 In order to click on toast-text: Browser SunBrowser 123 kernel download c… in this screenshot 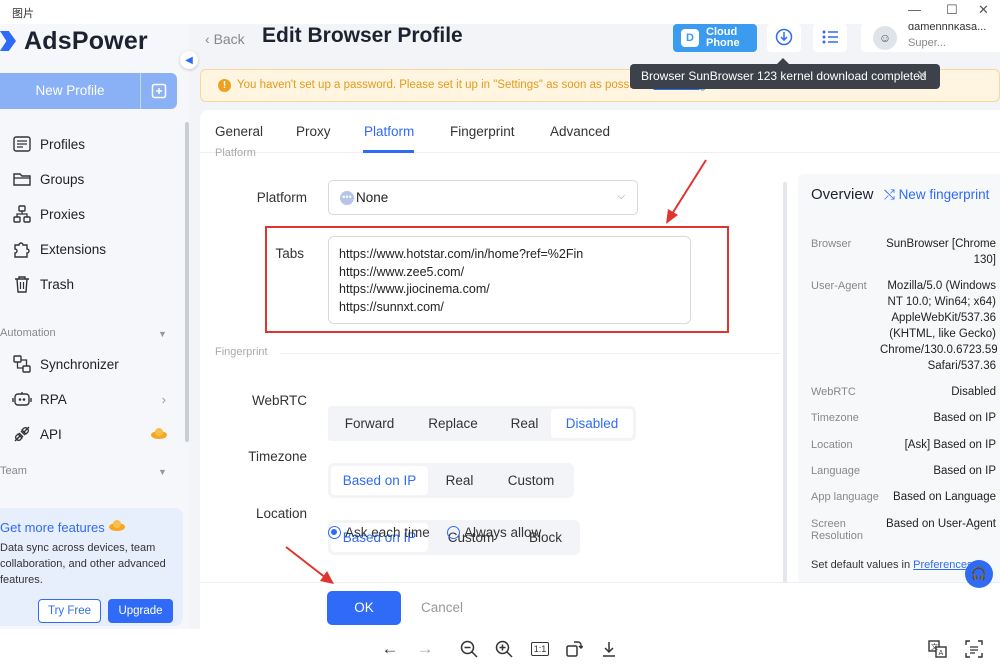, I will do `click(784, 76)`.